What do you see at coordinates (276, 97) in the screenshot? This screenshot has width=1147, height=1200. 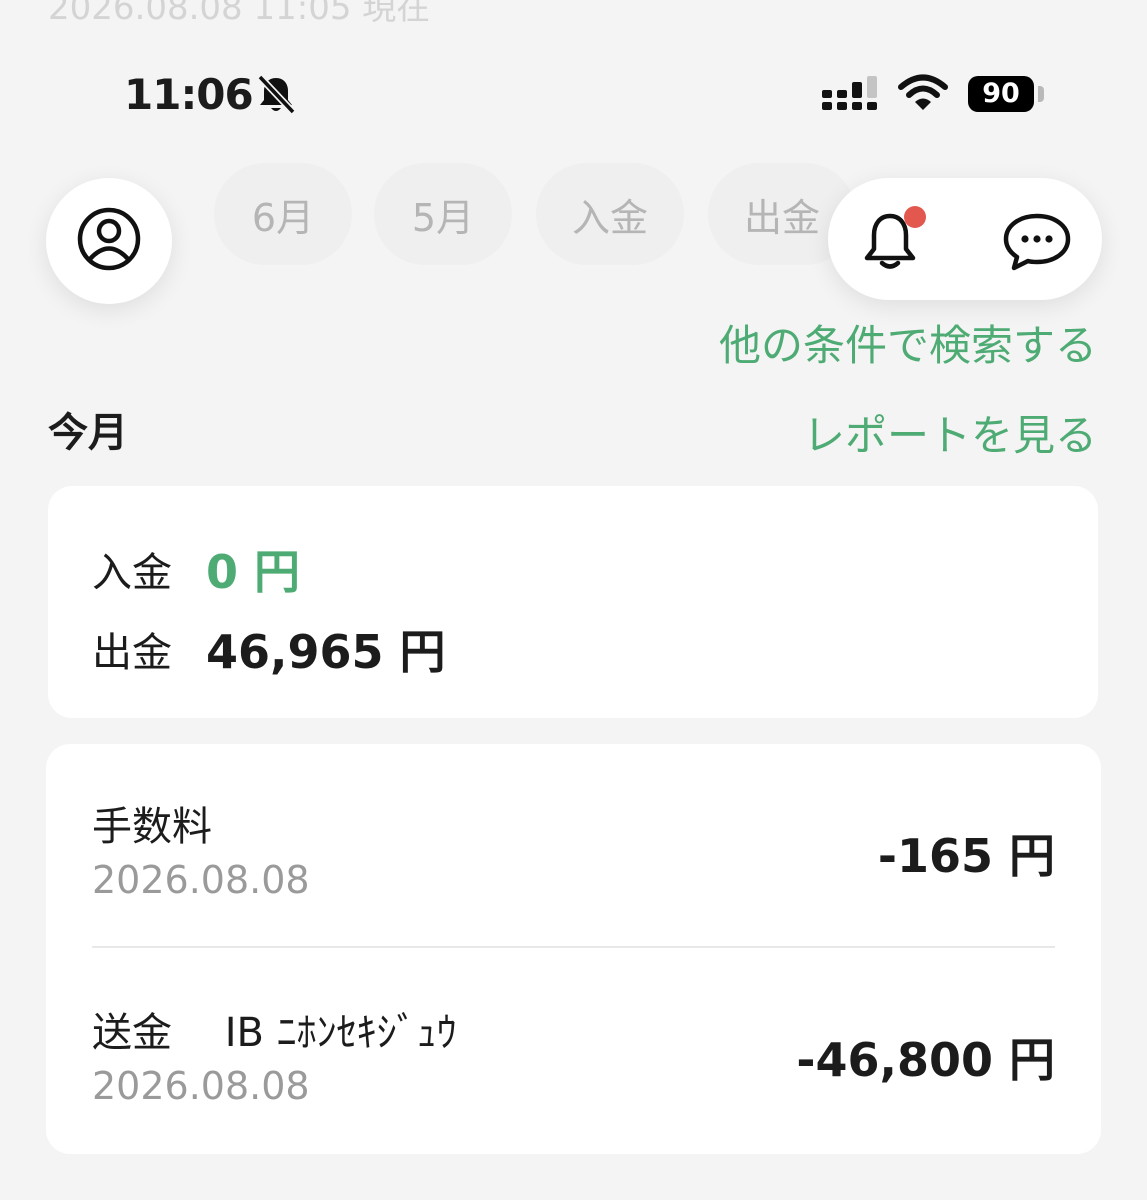 I see `bell-off-icon` at bounding box center [276, 97].